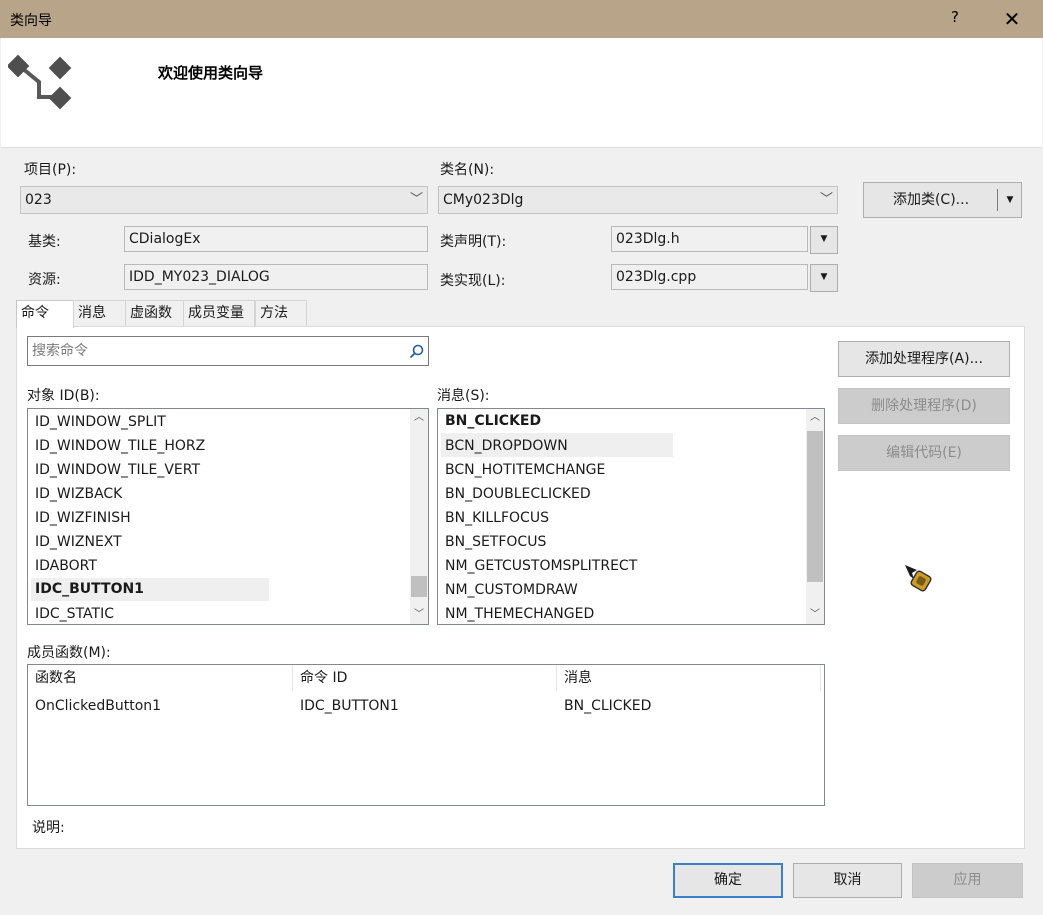 The height and width of the screenshot is (915, 1043). What do you see at coordinates (689, 706) in the screenshot?
I see `table-cell: BN_CLICKED` at bounding box center [689, 706].